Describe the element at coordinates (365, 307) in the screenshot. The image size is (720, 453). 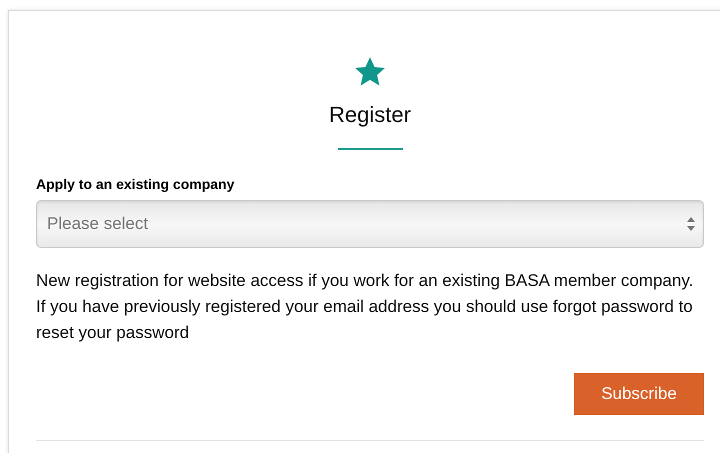
I see `description-text: New registration for website access if you work for an existing BASA member company. If you have previously registered your email address you should use forgot password to reset your password` at that location.